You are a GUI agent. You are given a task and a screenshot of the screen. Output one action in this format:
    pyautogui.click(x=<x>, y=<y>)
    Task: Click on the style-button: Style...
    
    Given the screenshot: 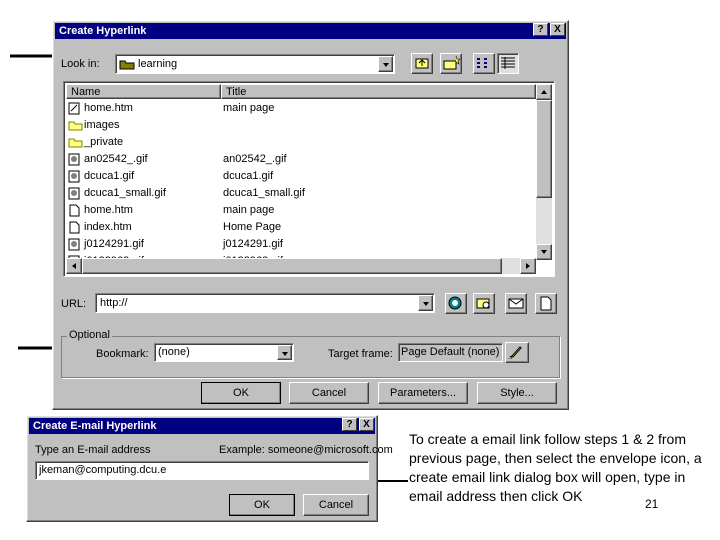 What is the action you would take?
    pyautogui.click(x=517, y=393)
    